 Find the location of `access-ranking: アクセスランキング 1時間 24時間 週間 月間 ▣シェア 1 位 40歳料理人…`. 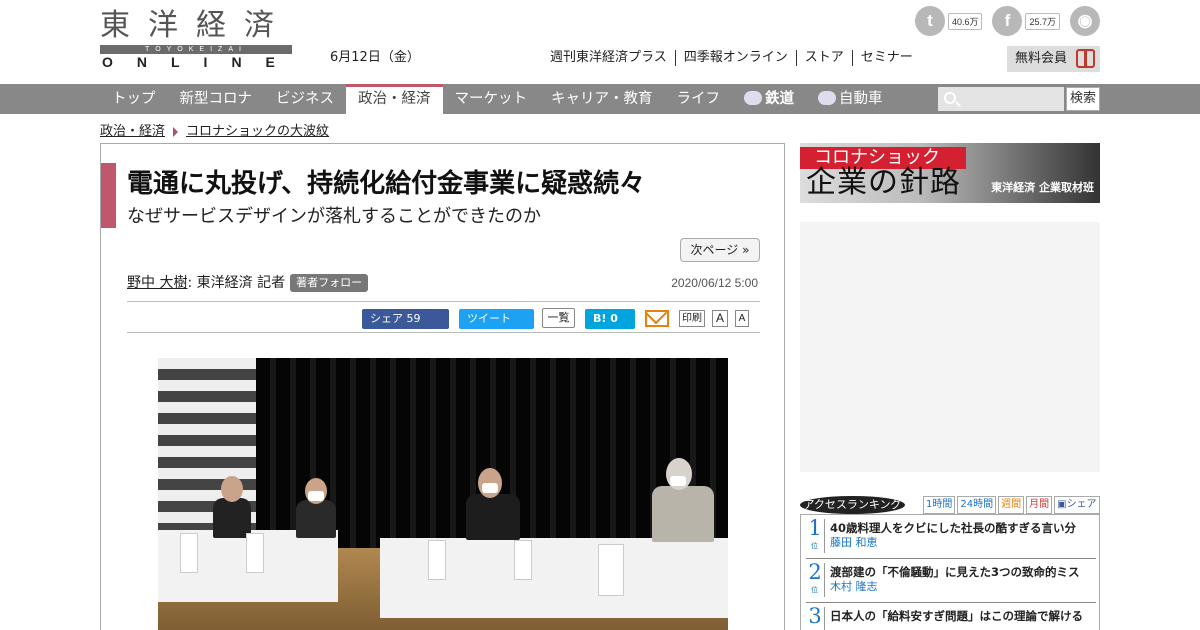

access-ranking: アクセスランキング 1時間 24時間 週間 月間 ▣シェア 1 位 40歳料理人… is located at coordinates (950, 563).